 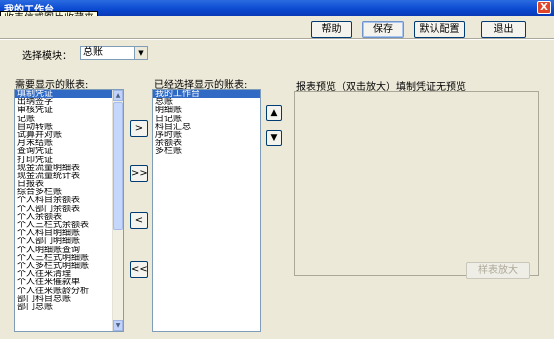 I want to click on selected-report-item: 明细账, so click(x=206, y=110).